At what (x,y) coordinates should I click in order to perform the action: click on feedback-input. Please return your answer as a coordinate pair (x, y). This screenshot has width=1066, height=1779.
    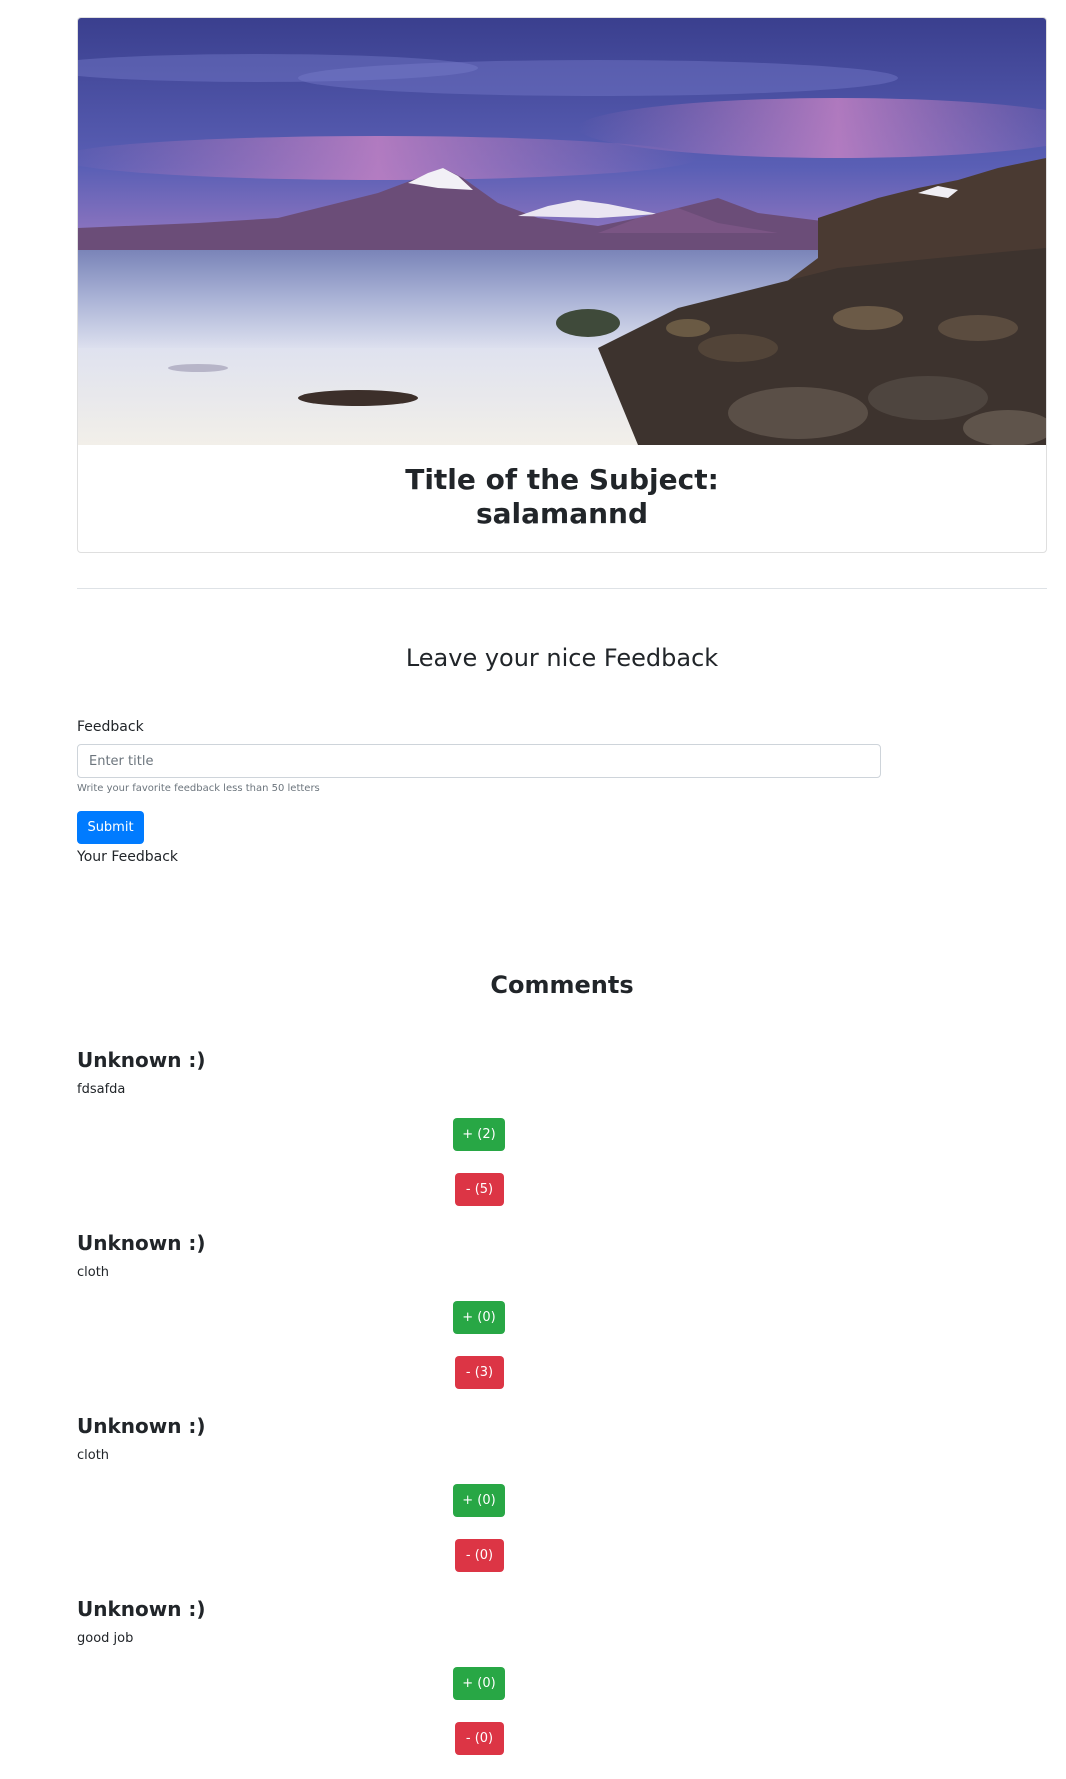
    Looking at the image, I should click on (479, 761).